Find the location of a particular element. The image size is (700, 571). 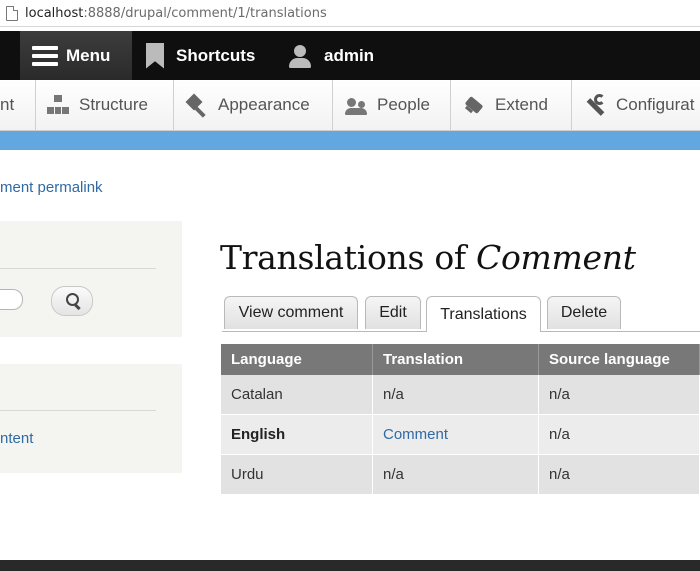

title-prefix: Translations of is located at coordinates (348, 257).